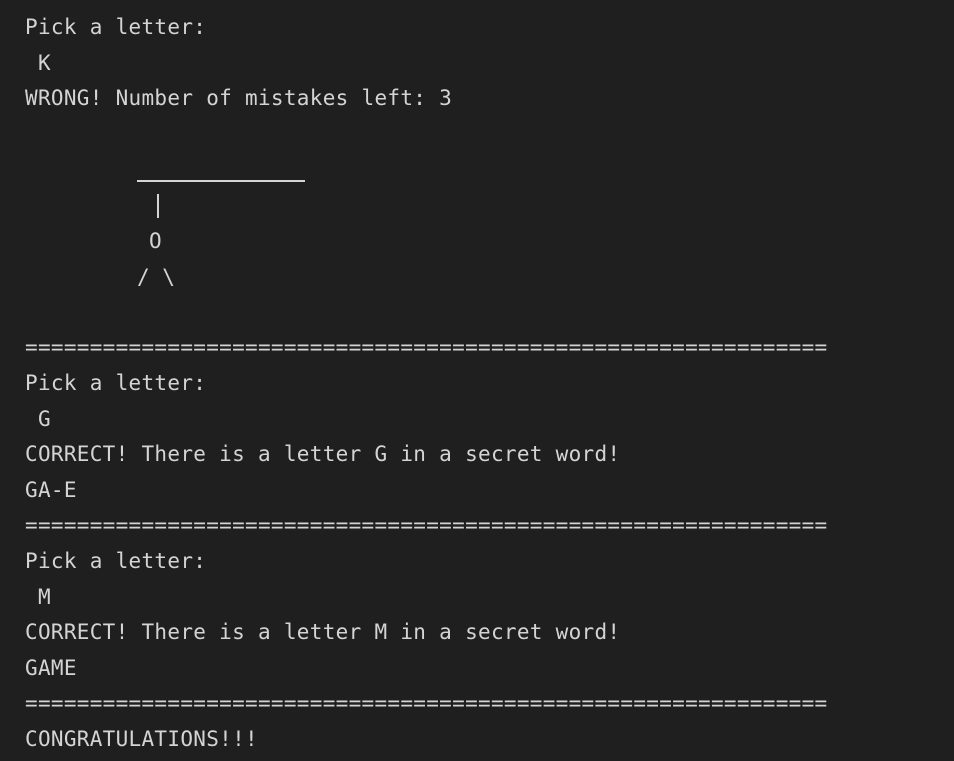 This screenshot has height=761, width=954. What do you see at coordinates (141, 738) in the screenshot?
I see `congratulations-line: CONGRATULATIONS!!!` at bounding box center [141, 738].